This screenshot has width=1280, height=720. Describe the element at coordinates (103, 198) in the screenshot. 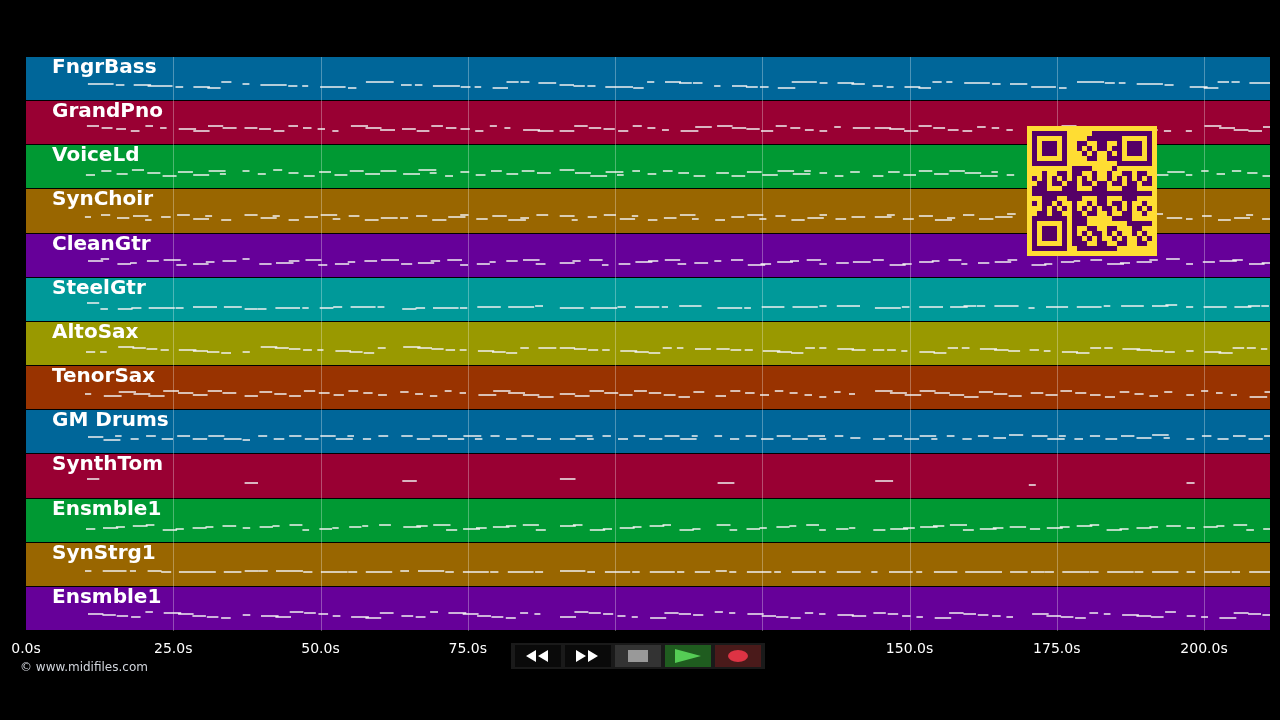

I see `track-name: SynChoir` at that location.